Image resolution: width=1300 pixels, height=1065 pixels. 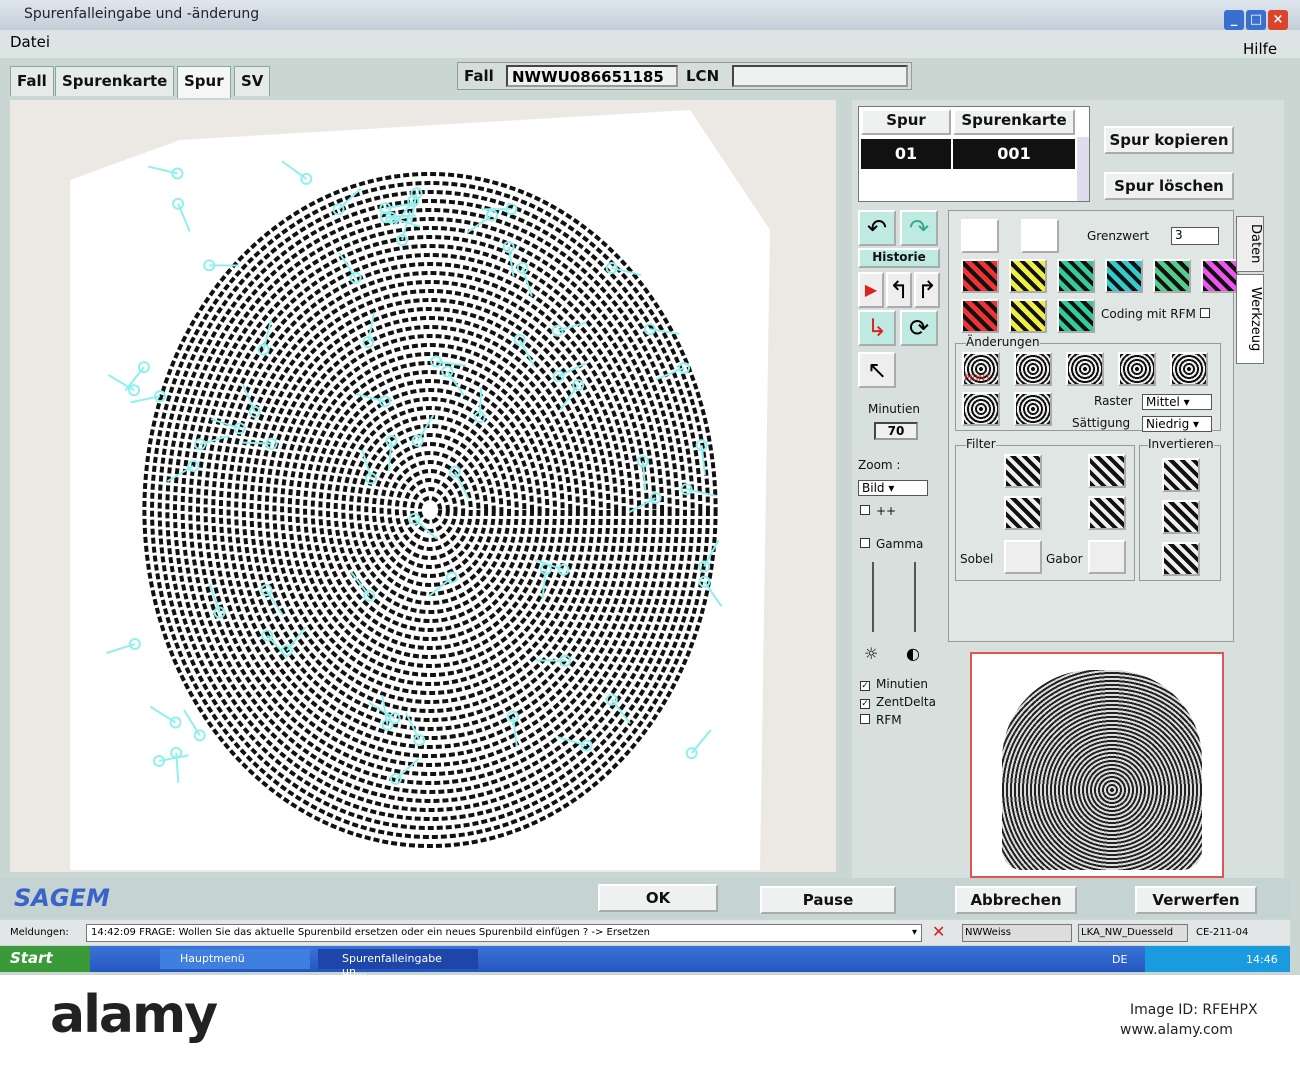 What do you see at coordinates (877, 328) in the screenshot?
I see `move-icon: ↳` at bounding box center [877, 328].